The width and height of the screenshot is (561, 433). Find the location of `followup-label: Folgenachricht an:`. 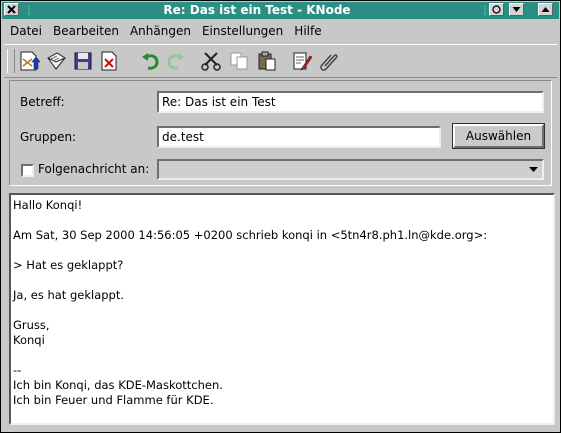

followup-label: Folgenachricht an: is located at coordinates (94, 169).